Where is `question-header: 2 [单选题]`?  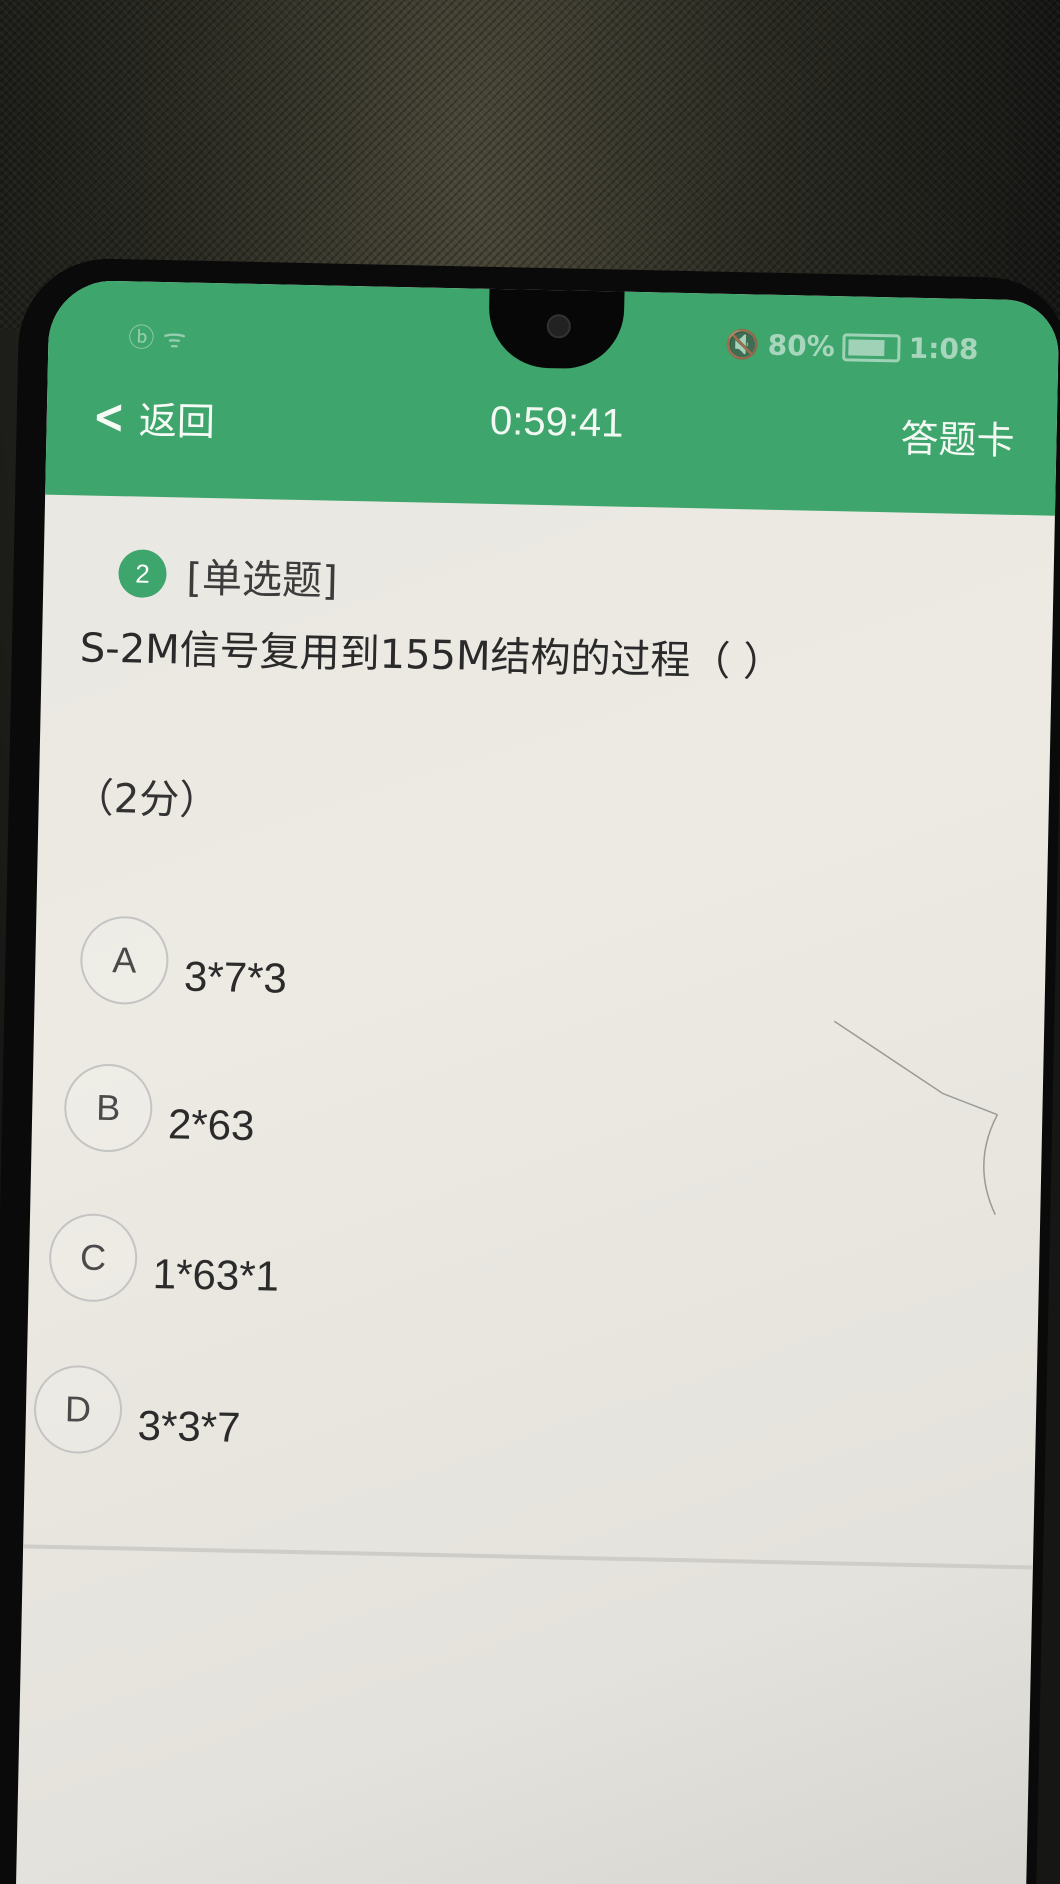
question-header: 2 [单选题] is located at coordinates (228, 575).